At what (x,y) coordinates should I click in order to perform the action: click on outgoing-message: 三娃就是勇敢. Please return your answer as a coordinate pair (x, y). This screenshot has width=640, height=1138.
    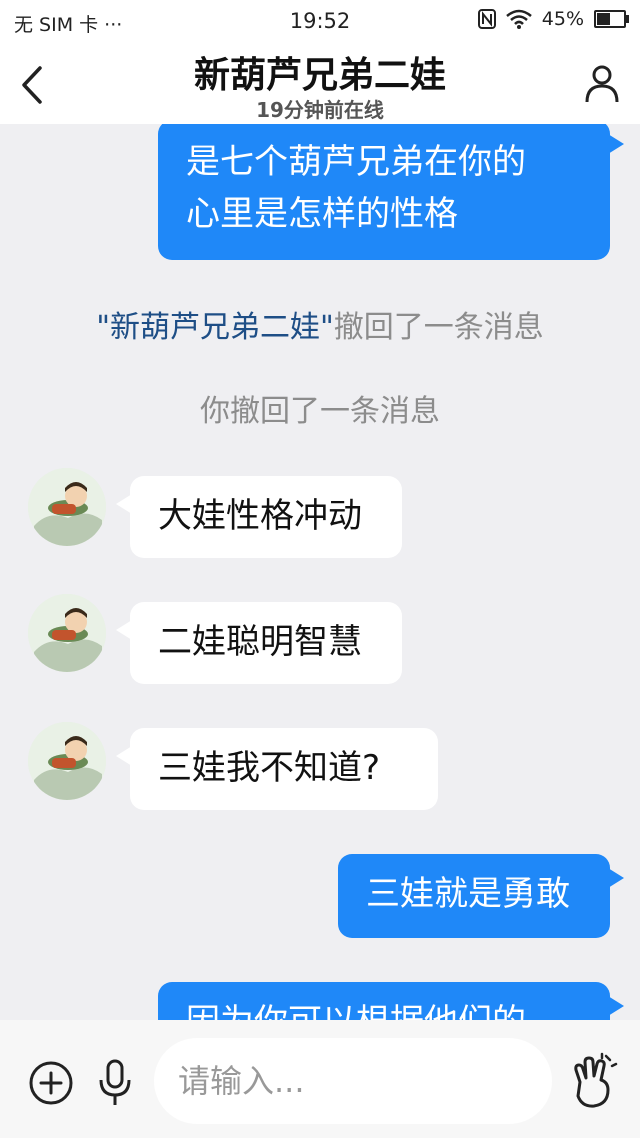
    Looking at the image, I should click on (481, 896).